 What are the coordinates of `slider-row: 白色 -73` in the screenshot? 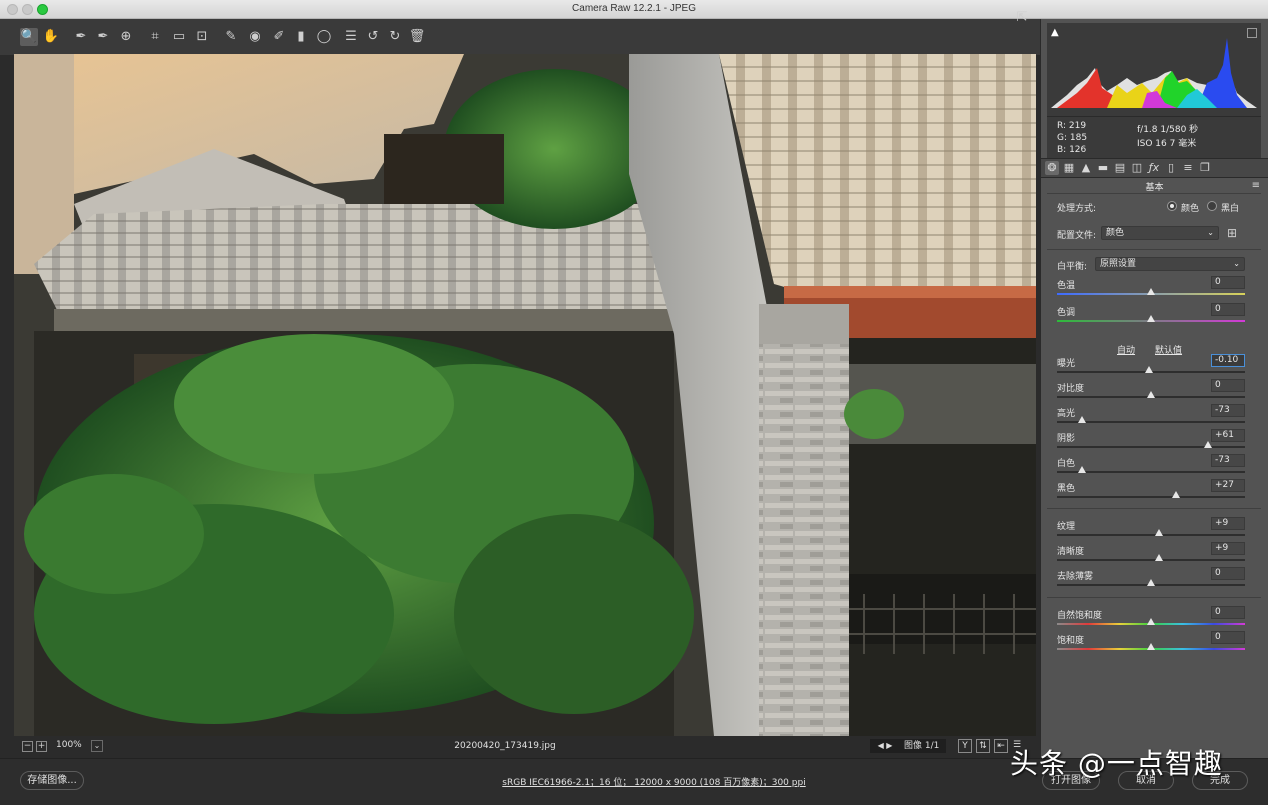 It's located at (1154, 467).